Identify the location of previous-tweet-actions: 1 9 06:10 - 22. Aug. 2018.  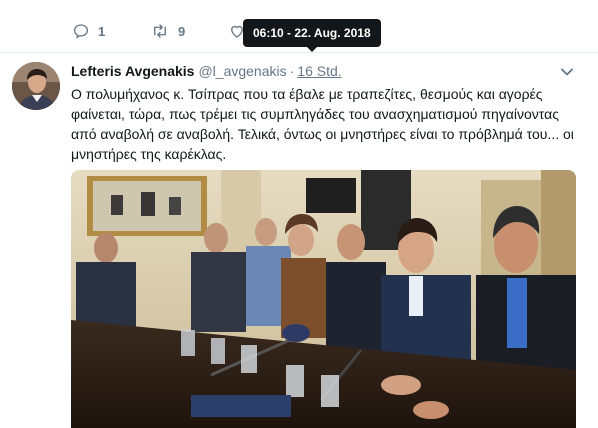
(299, 26).